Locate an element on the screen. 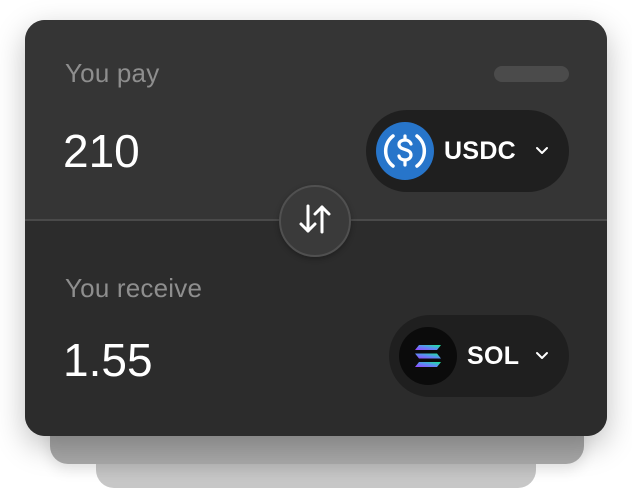 This screenshot has width=632, height=489. receive-token-selector: SOL is located at coordinates (479, 356).